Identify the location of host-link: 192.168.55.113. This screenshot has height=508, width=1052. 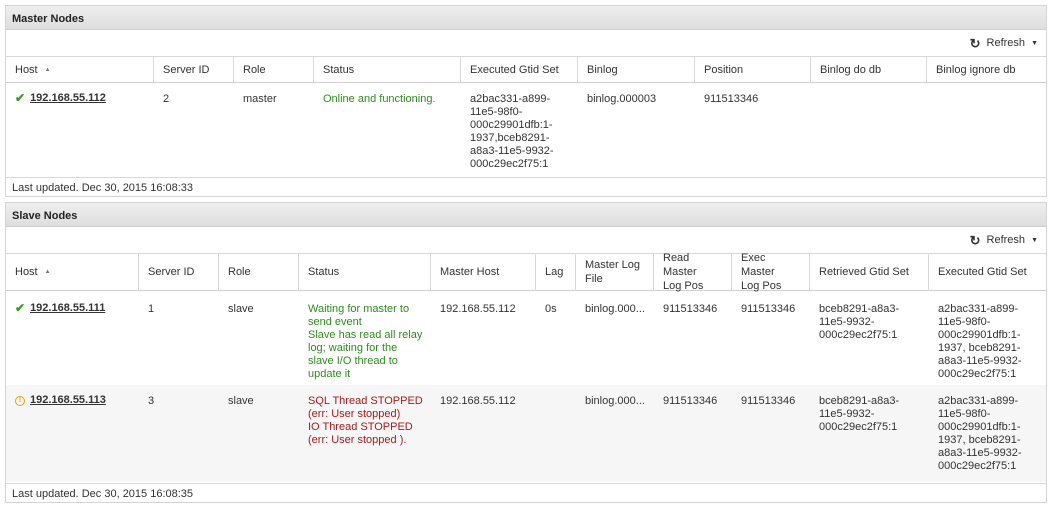
(68, 400).